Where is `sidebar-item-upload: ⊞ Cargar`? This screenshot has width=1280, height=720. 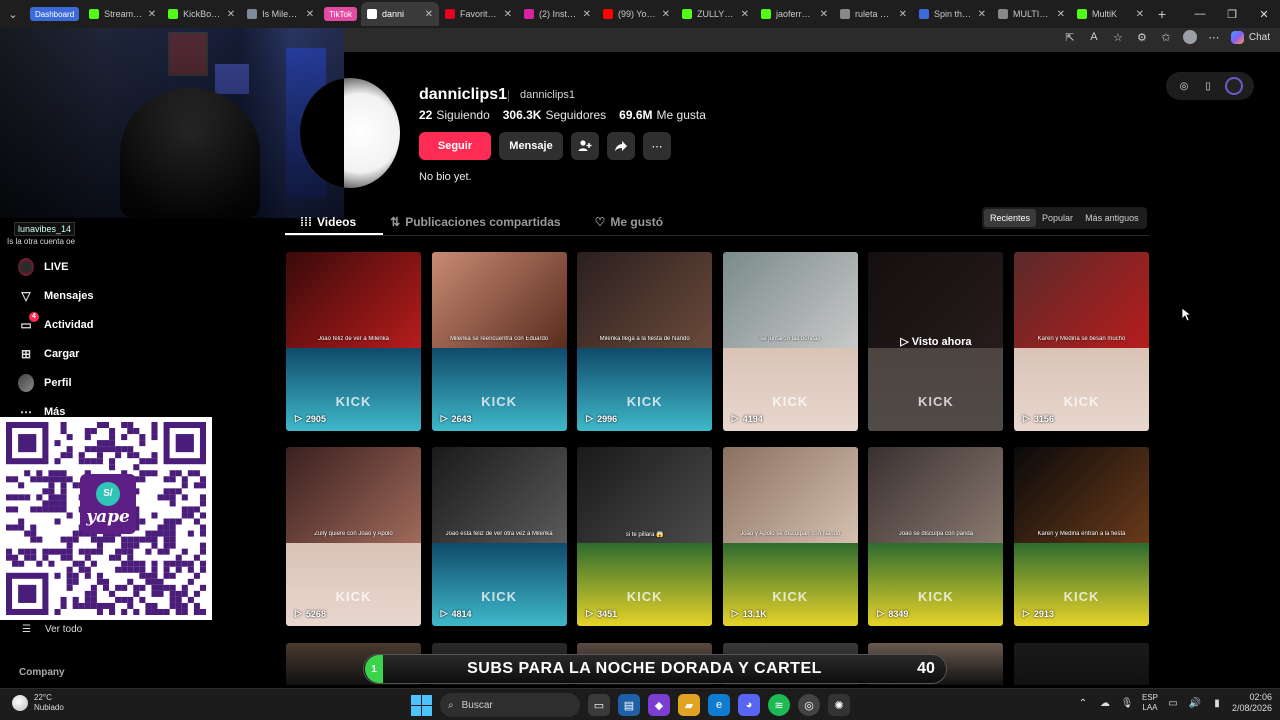 sidebar-item-upload: ⊞ Cargar is located at coordinates (118, 353).